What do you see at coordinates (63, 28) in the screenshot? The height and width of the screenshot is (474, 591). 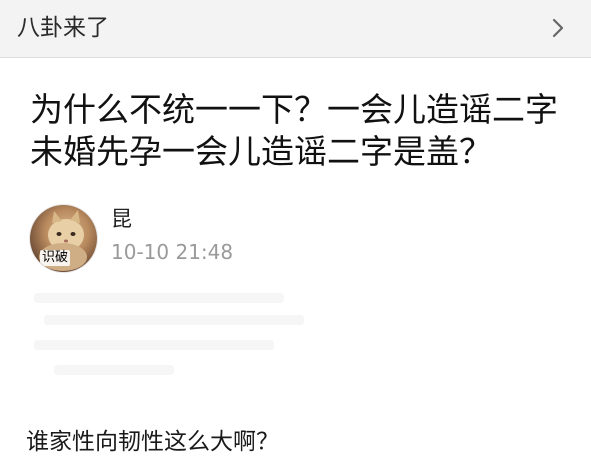 I see `page-title: 八卦来了` at bounding box center [63, 28].